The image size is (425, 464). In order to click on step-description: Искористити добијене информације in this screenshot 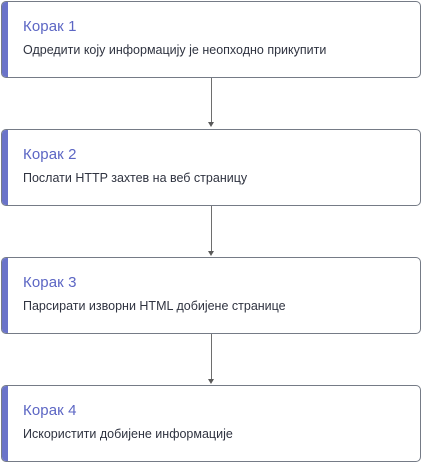, I will do `click(128, 434)`.